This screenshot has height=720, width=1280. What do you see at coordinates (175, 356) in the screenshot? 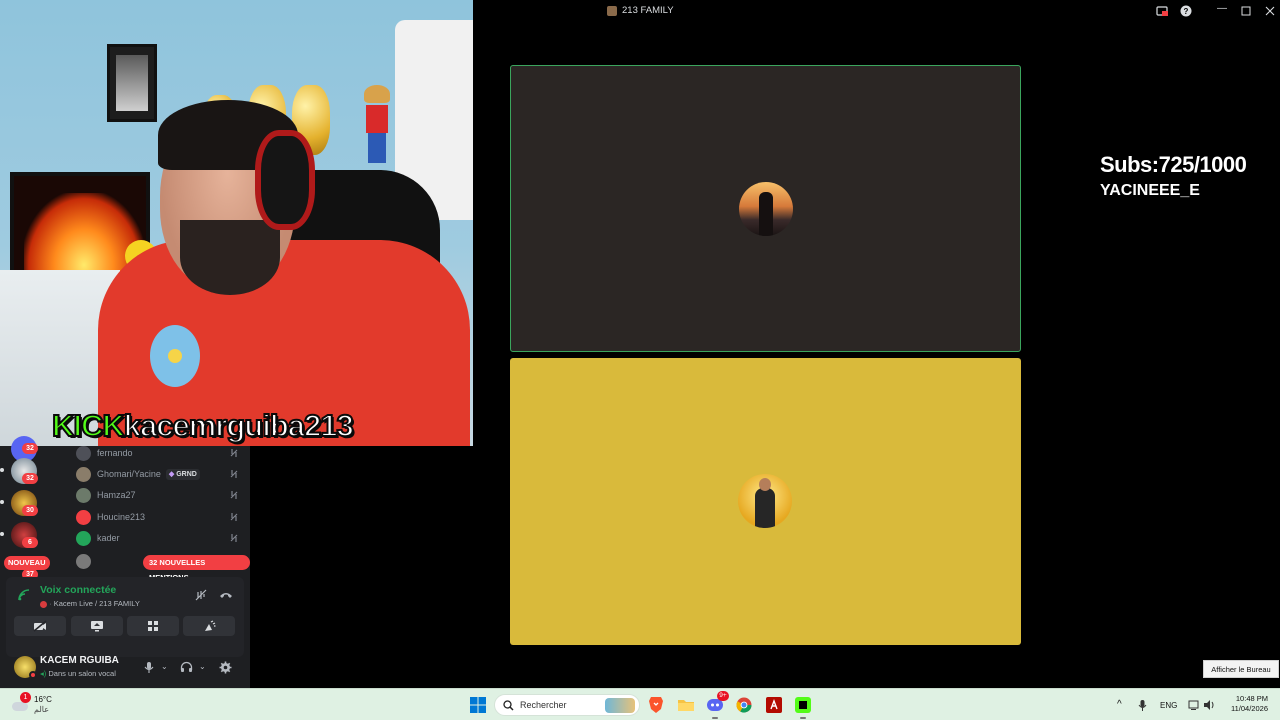
I see `shirt-logo` at bounding box center [175, 356].